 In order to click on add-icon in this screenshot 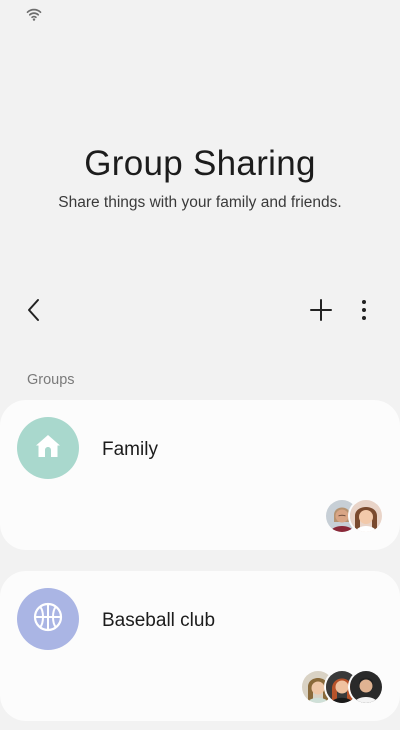, I will do `click(321, 312)`.